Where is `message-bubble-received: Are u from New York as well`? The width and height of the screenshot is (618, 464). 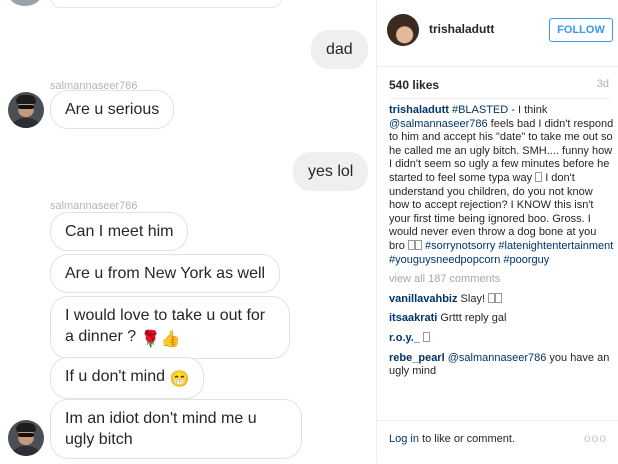
message-bubble-received: Are u from New York as well is located at coordinates (165, 273).